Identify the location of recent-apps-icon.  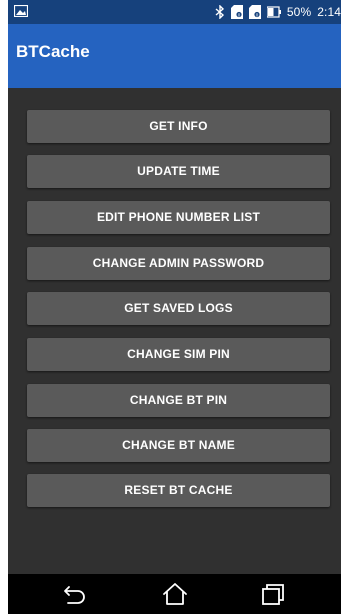
(273, 594).